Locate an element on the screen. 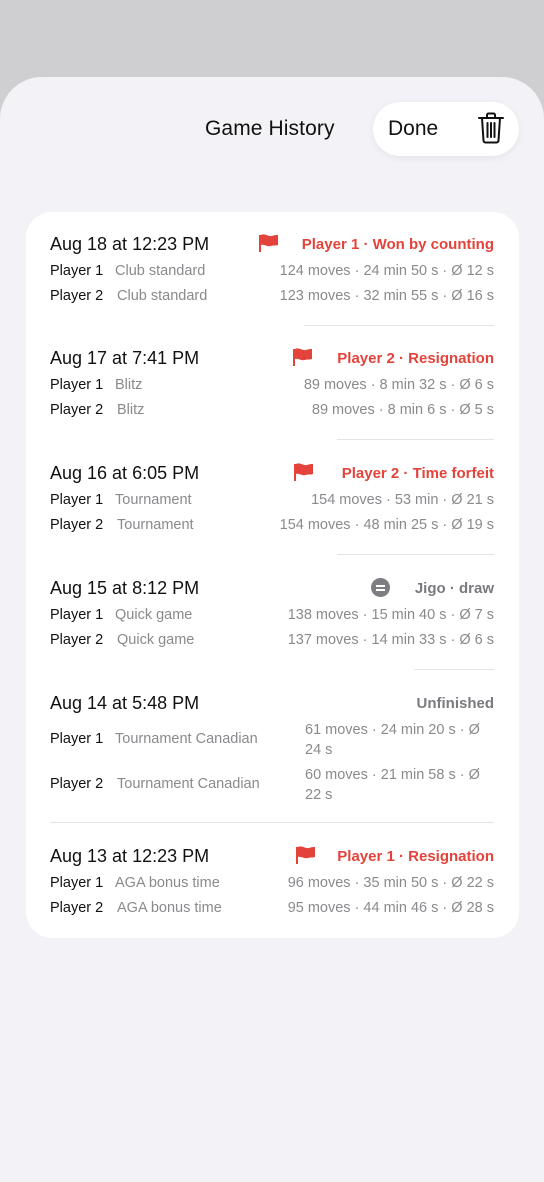  game-result: Jigo · draw is located at coordinates (454, 588).